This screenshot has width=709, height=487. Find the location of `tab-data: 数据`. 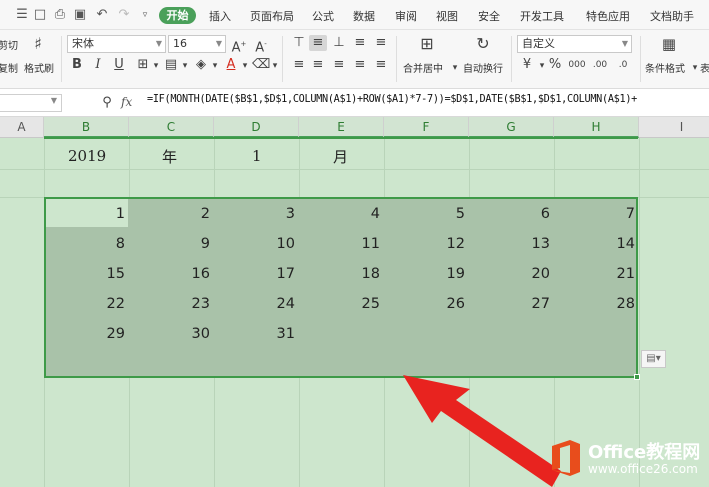

tab-data: 数据 is located at coordinates (364, 16).